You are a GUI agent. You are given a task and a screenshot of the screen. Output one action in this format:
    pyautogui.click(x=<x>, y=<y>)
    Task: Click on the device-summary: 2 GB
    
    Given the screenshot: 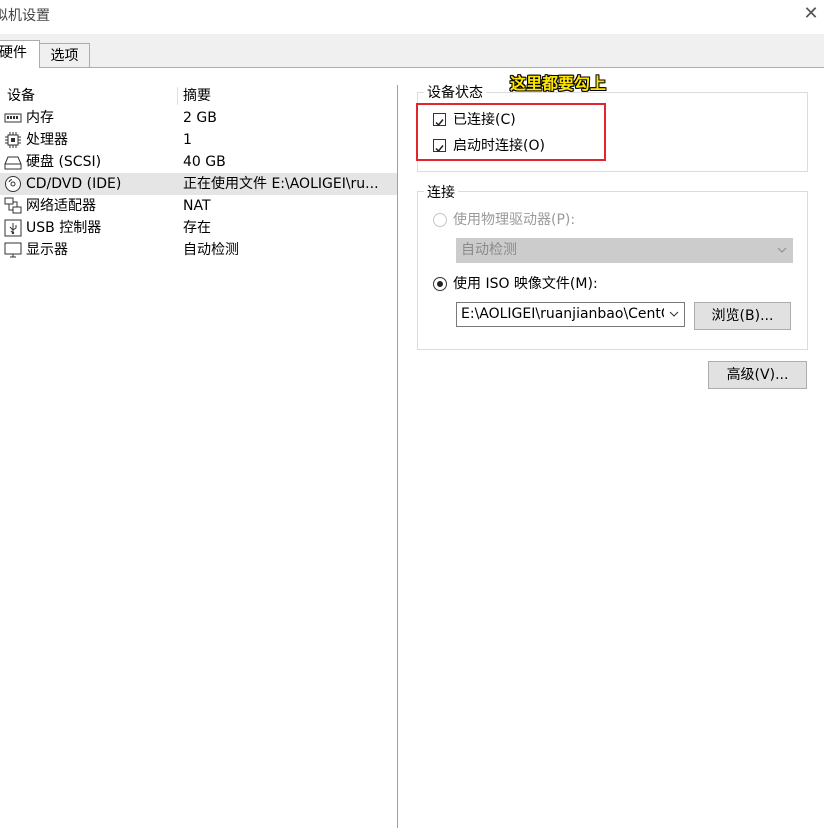 What is the action you would take?
    pyautogui.click(x=200, y=118)
    